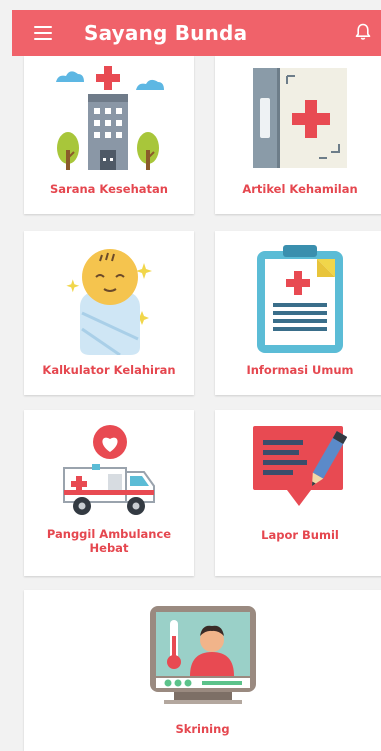  Describe the element at coordinates (109, 470) in the screenshot. I see `ambulance-icon` at that location.